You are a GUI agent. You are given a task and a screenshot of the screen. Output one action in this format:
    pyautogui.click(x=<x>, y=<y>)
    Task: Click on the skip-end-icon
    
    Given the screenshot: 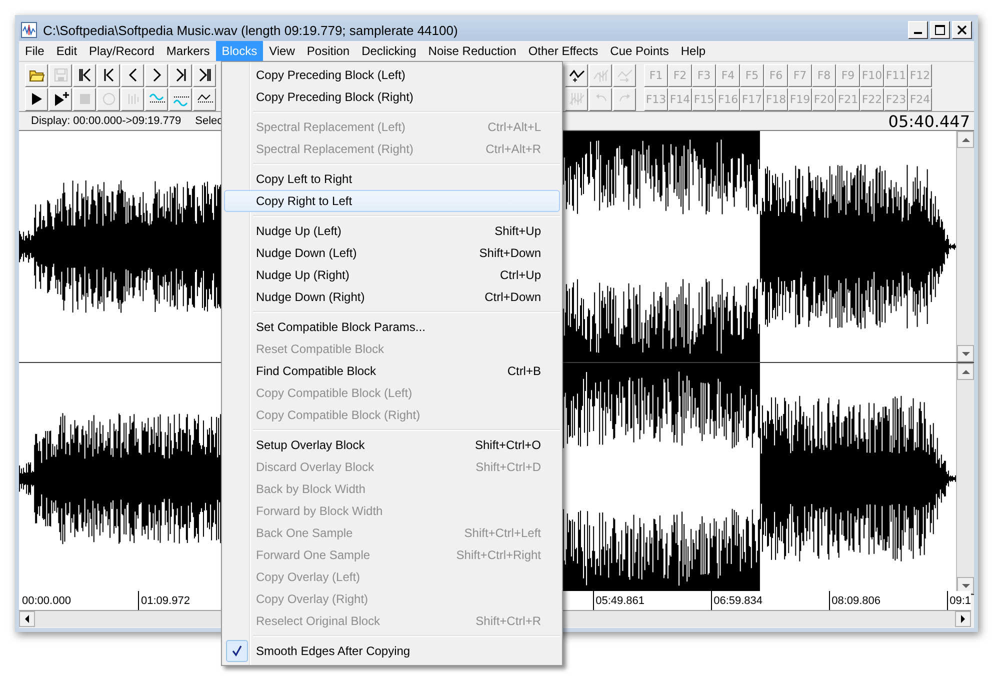 What is the action you would take?
    pyautogui.click(x=204, y=75)
    